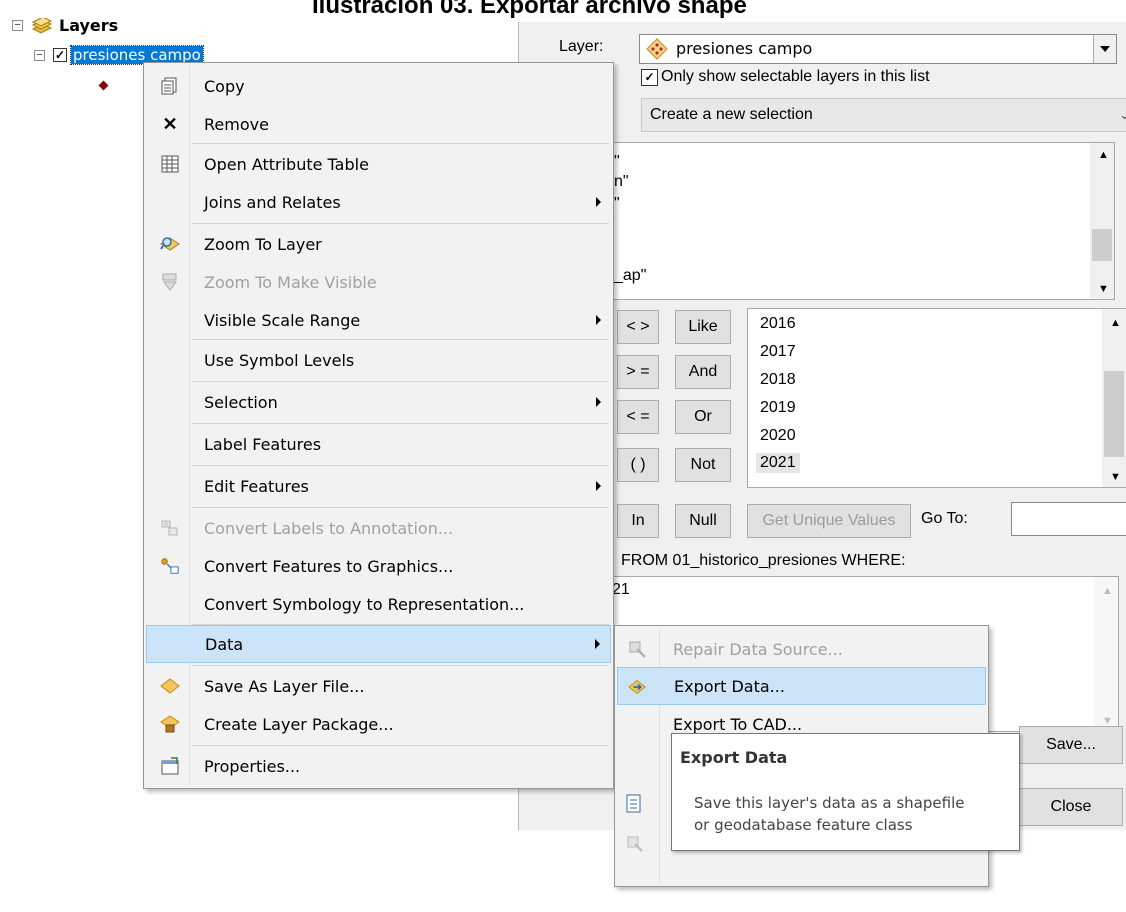  What do you see at coordinates (263, 244) in the screenshot?
I see `menu-item-label: Zoom To Layer` at bounding box center [263, 244].